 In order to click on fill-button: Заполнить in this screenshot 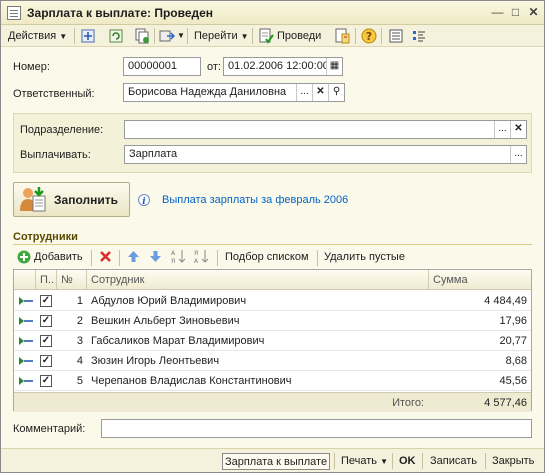, I will do `click(71, 199)`.